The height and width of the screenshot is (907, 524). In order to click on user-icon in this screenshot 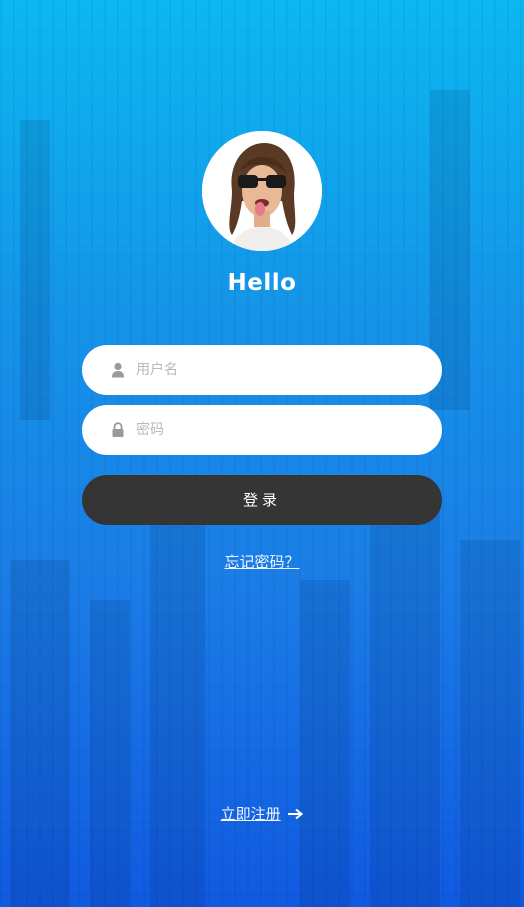, I will do `click(118, 370)`.